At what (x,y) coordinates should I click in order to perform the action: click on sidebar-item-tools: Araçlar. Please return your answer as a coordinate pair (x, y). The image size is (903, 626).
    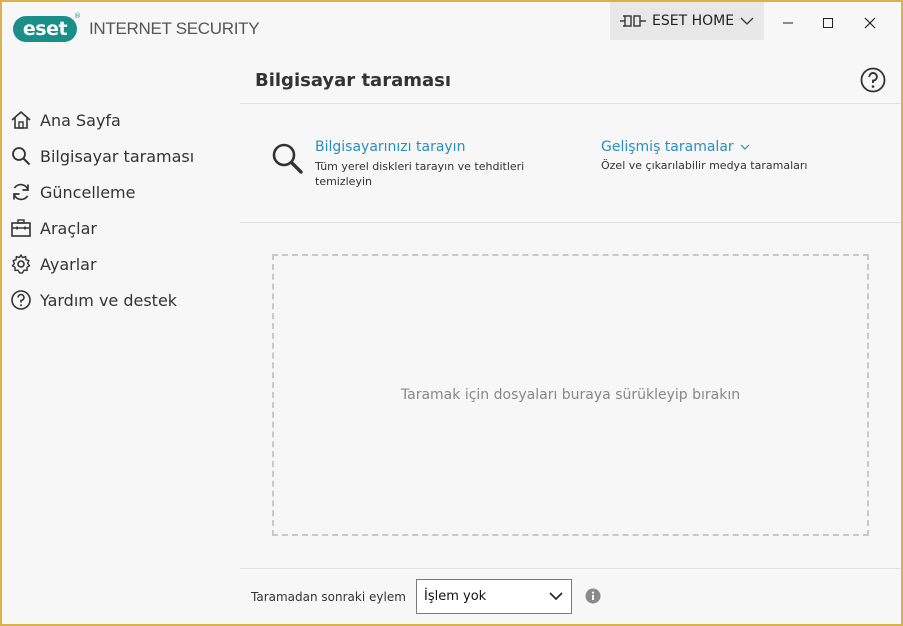
    Looking at the image, I should click on (121, 228).